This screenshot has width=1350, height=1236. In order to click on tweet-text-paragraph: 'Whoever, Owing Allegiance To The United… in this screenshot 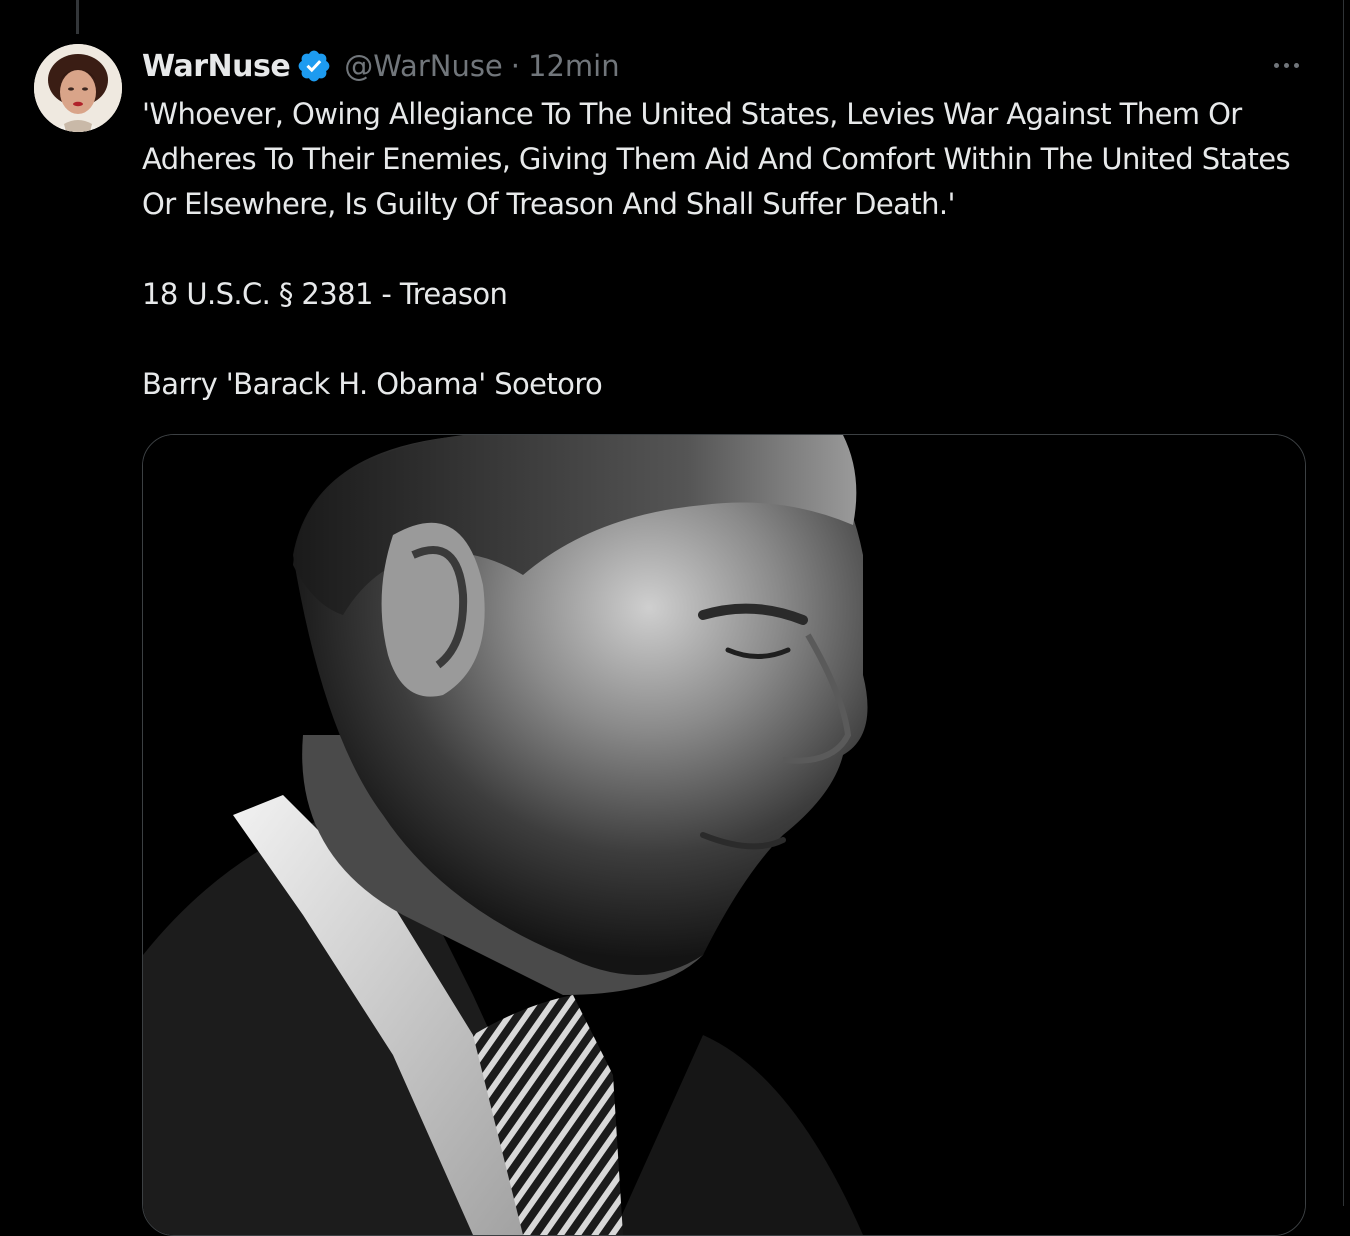, I will do `click(716, 159)`.